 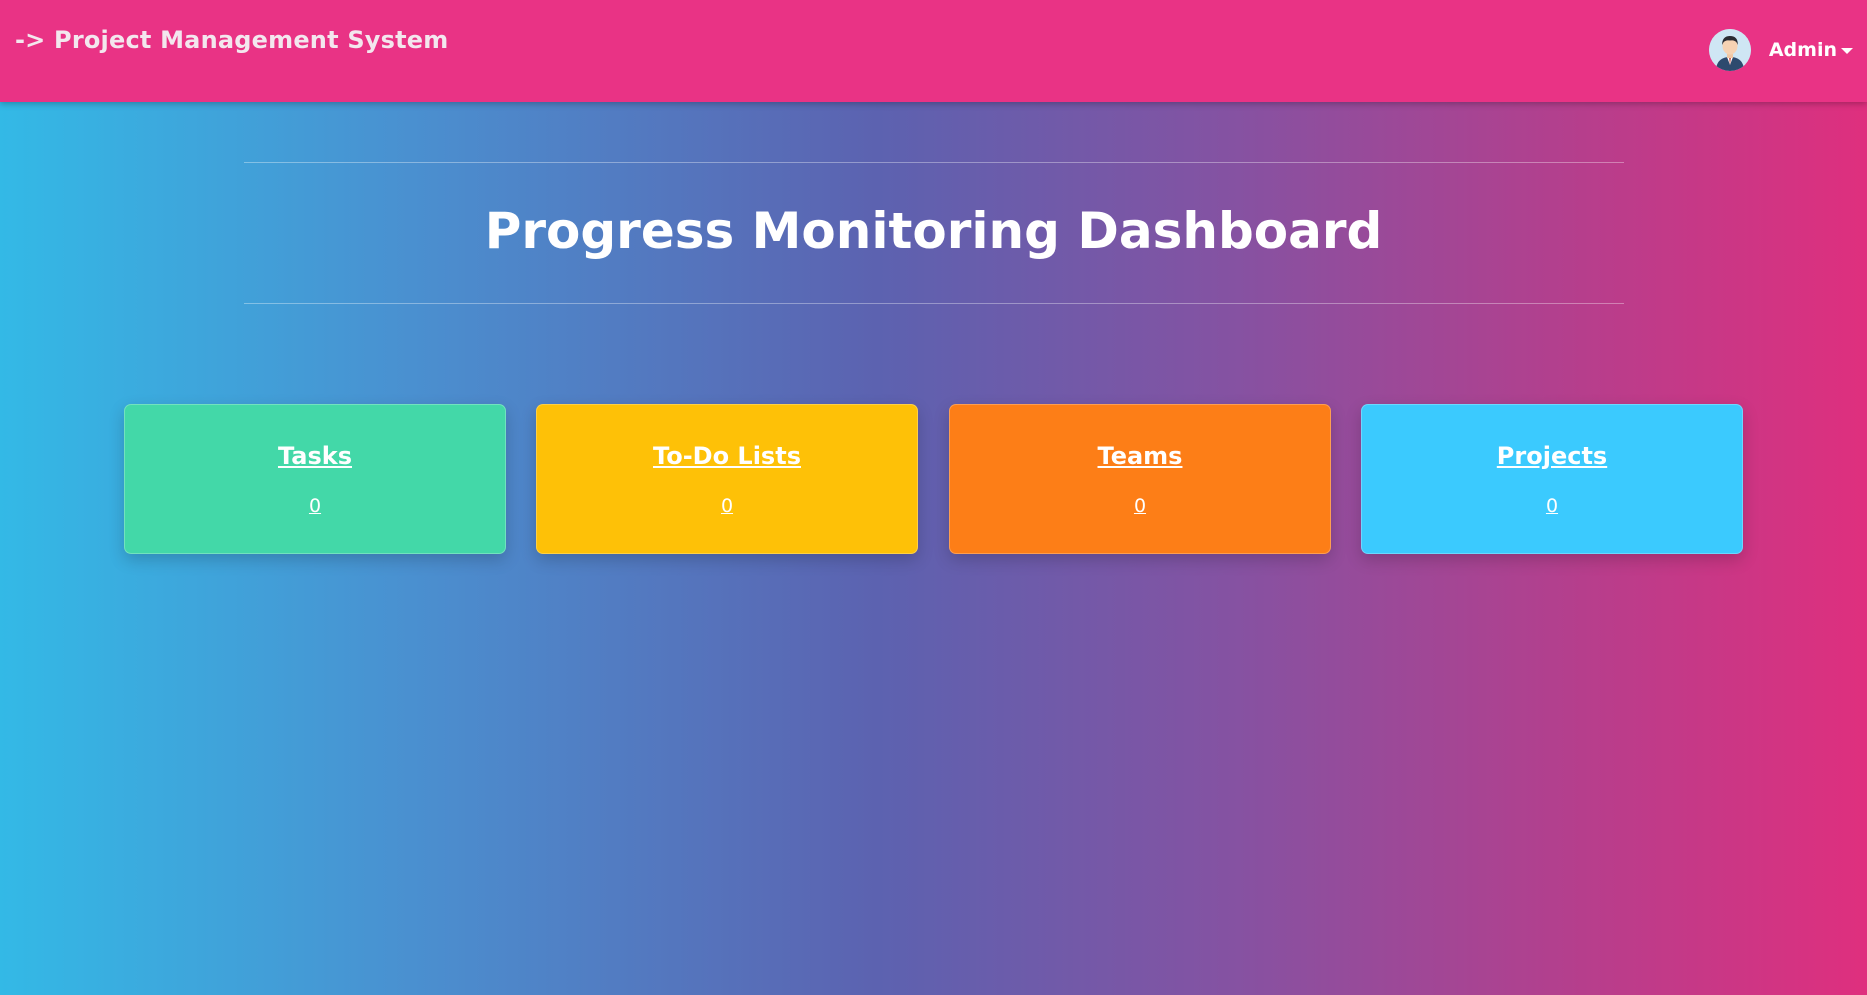 I want to click on brand-title: -> Project Management System, so click(x=232, y=40).